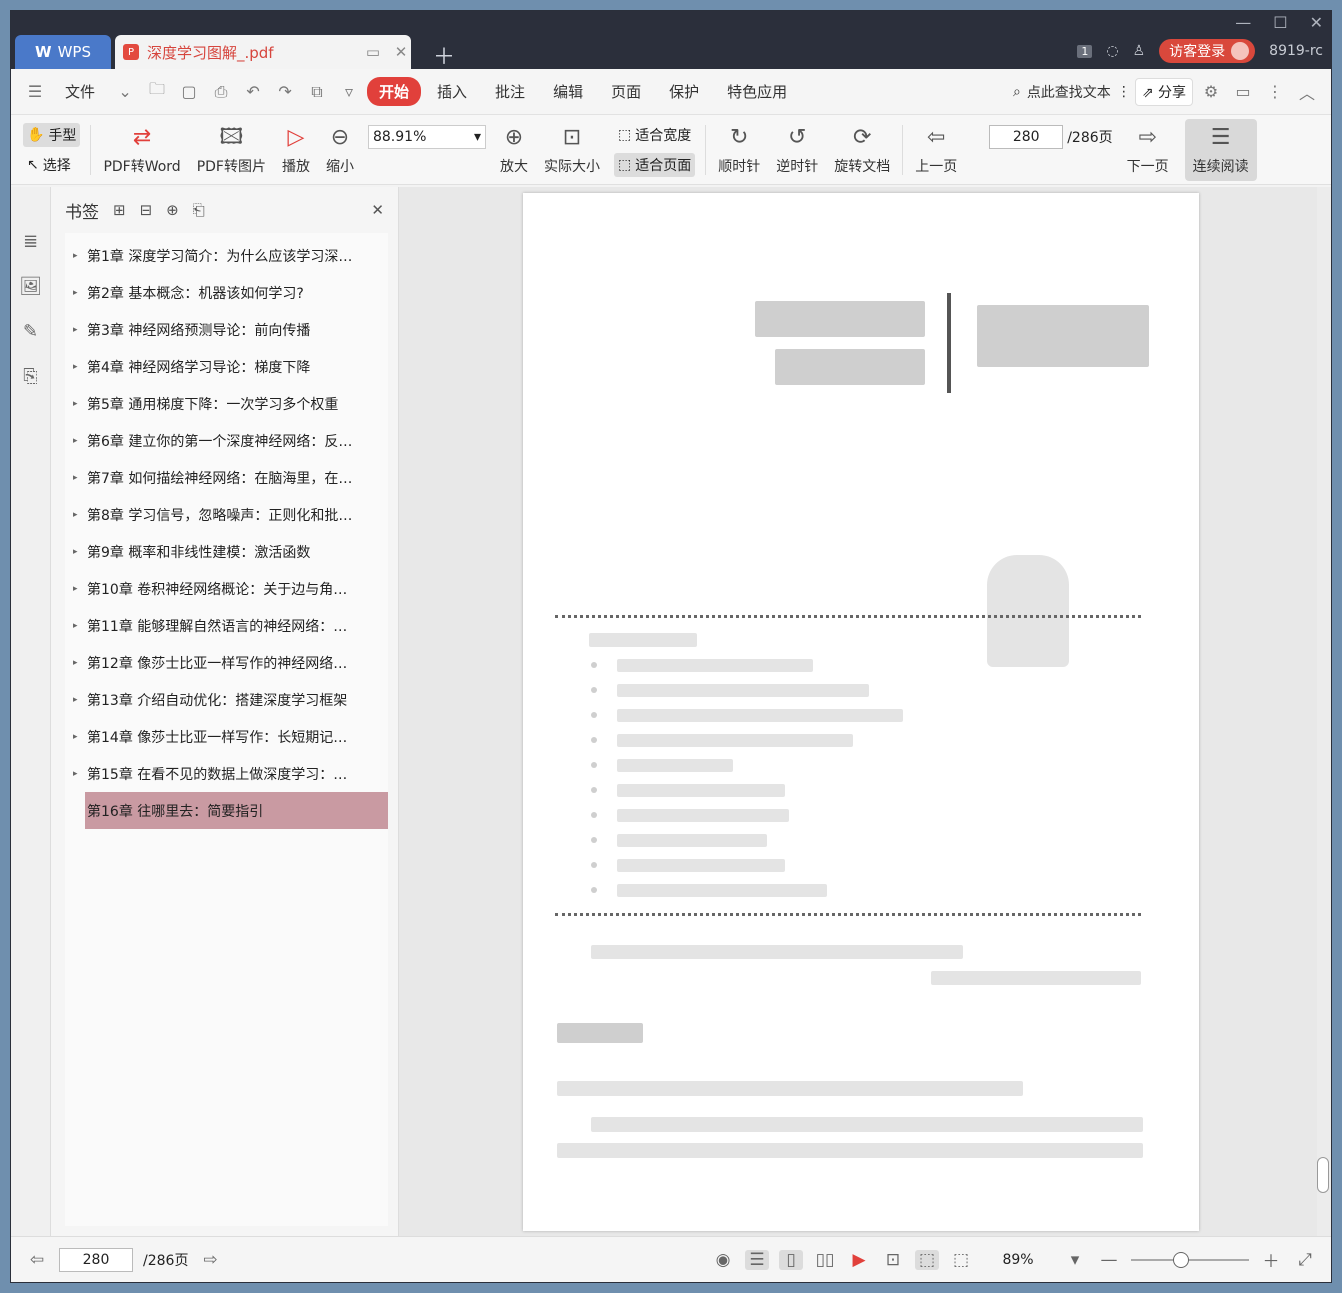 Image resolution: width=1342 pixels, height=1293 pixels. What do you see at coordinates (226, 292) in the screenshot?
I see `bookmark-item: ▸ 第2章 基本概念：机器该如何学习?` at bounding box center [226, 292].